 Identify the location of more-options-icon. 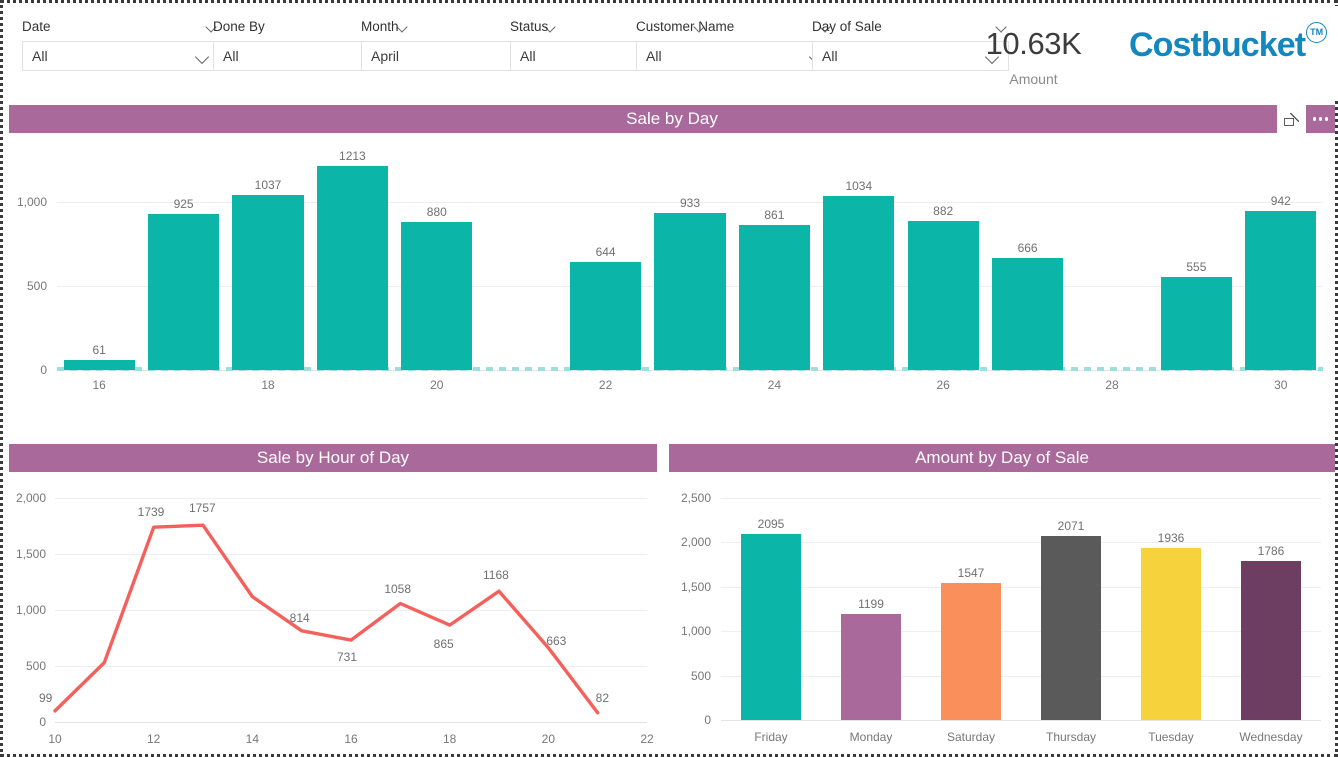
(1320, 119).